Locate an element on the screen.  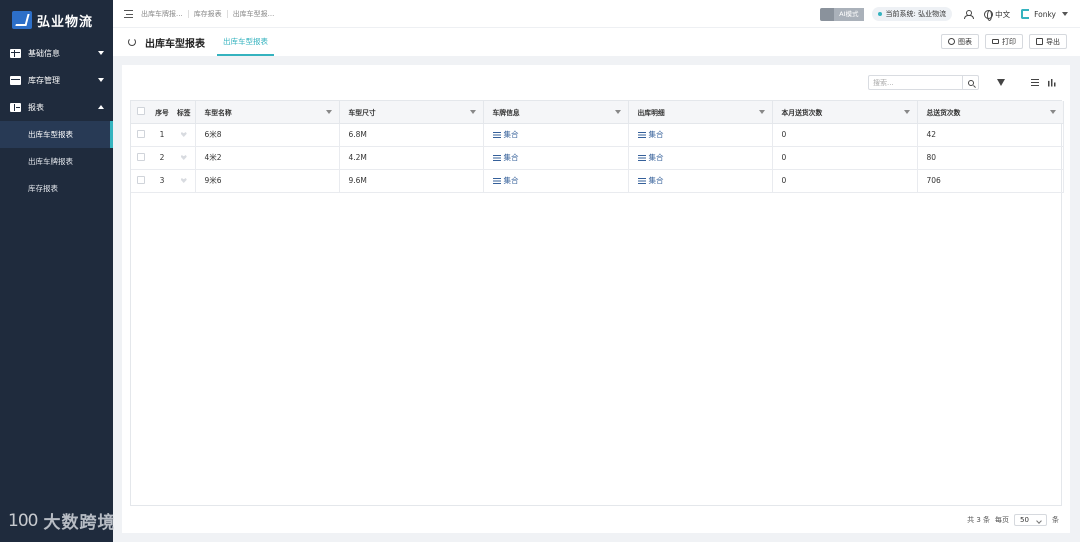
select-all-checkbox is located at coordinates (141, 110).